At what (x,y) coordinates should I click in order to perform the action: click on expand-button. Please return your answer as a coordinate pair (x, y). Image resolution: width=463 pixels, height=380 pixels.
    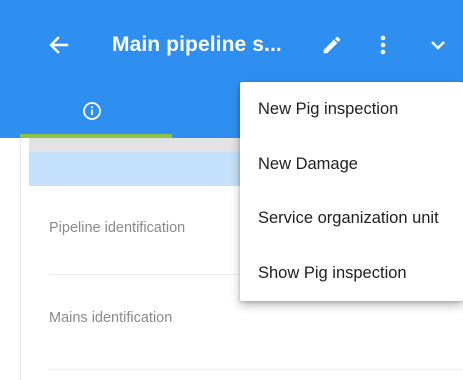
    Looking at the image, I should click on (438, 45).